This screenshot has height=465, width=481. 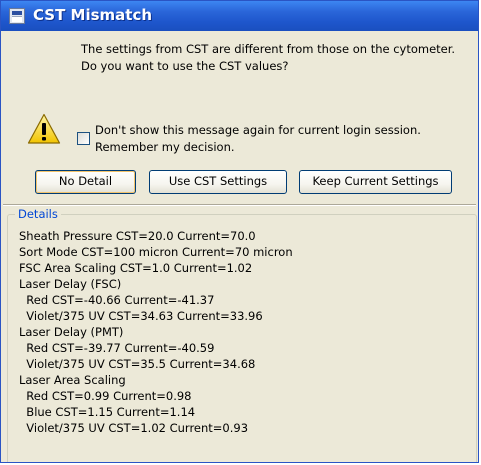 What do you see at coordinates (105, 396) in the screenshot?
I see `detail-line: Red CST=0.99 Current=0.98` at bounding box center [105, 396].